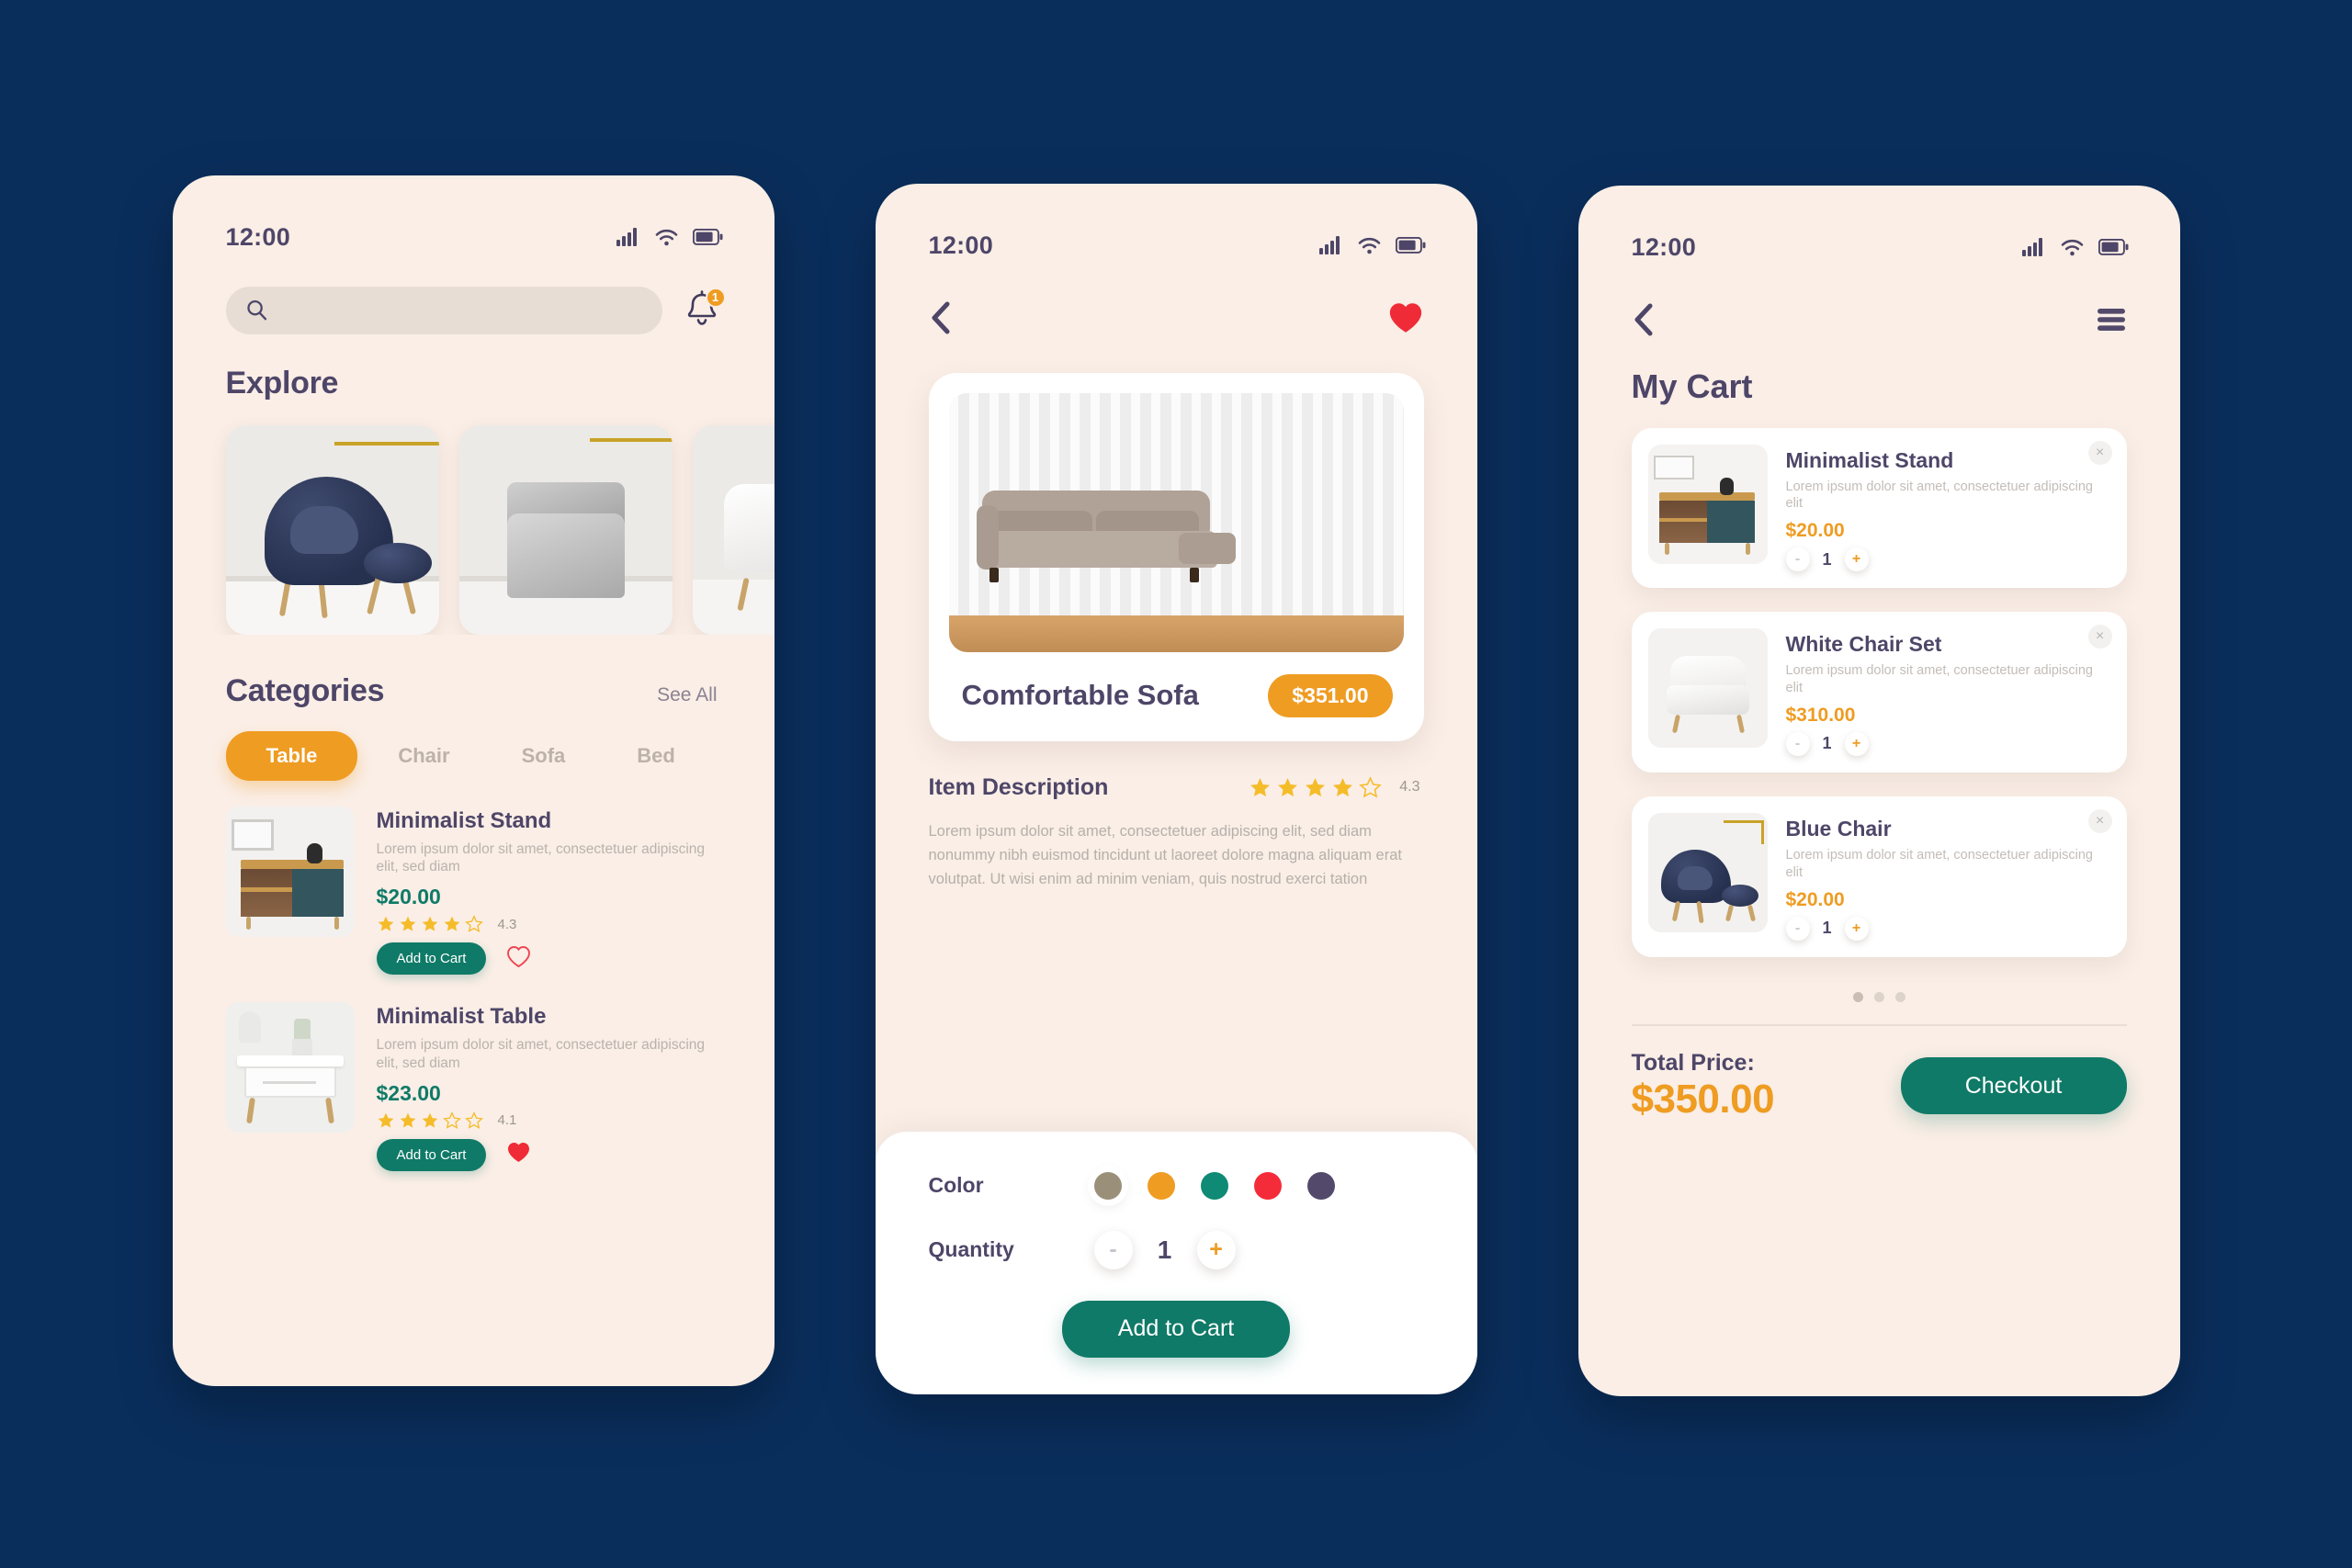 The width and height of the screenshot is (2352, 1568). Describe the element at coordinates (1214, 1186) in the screenshot. I see `color-swatch-teal` at that location.